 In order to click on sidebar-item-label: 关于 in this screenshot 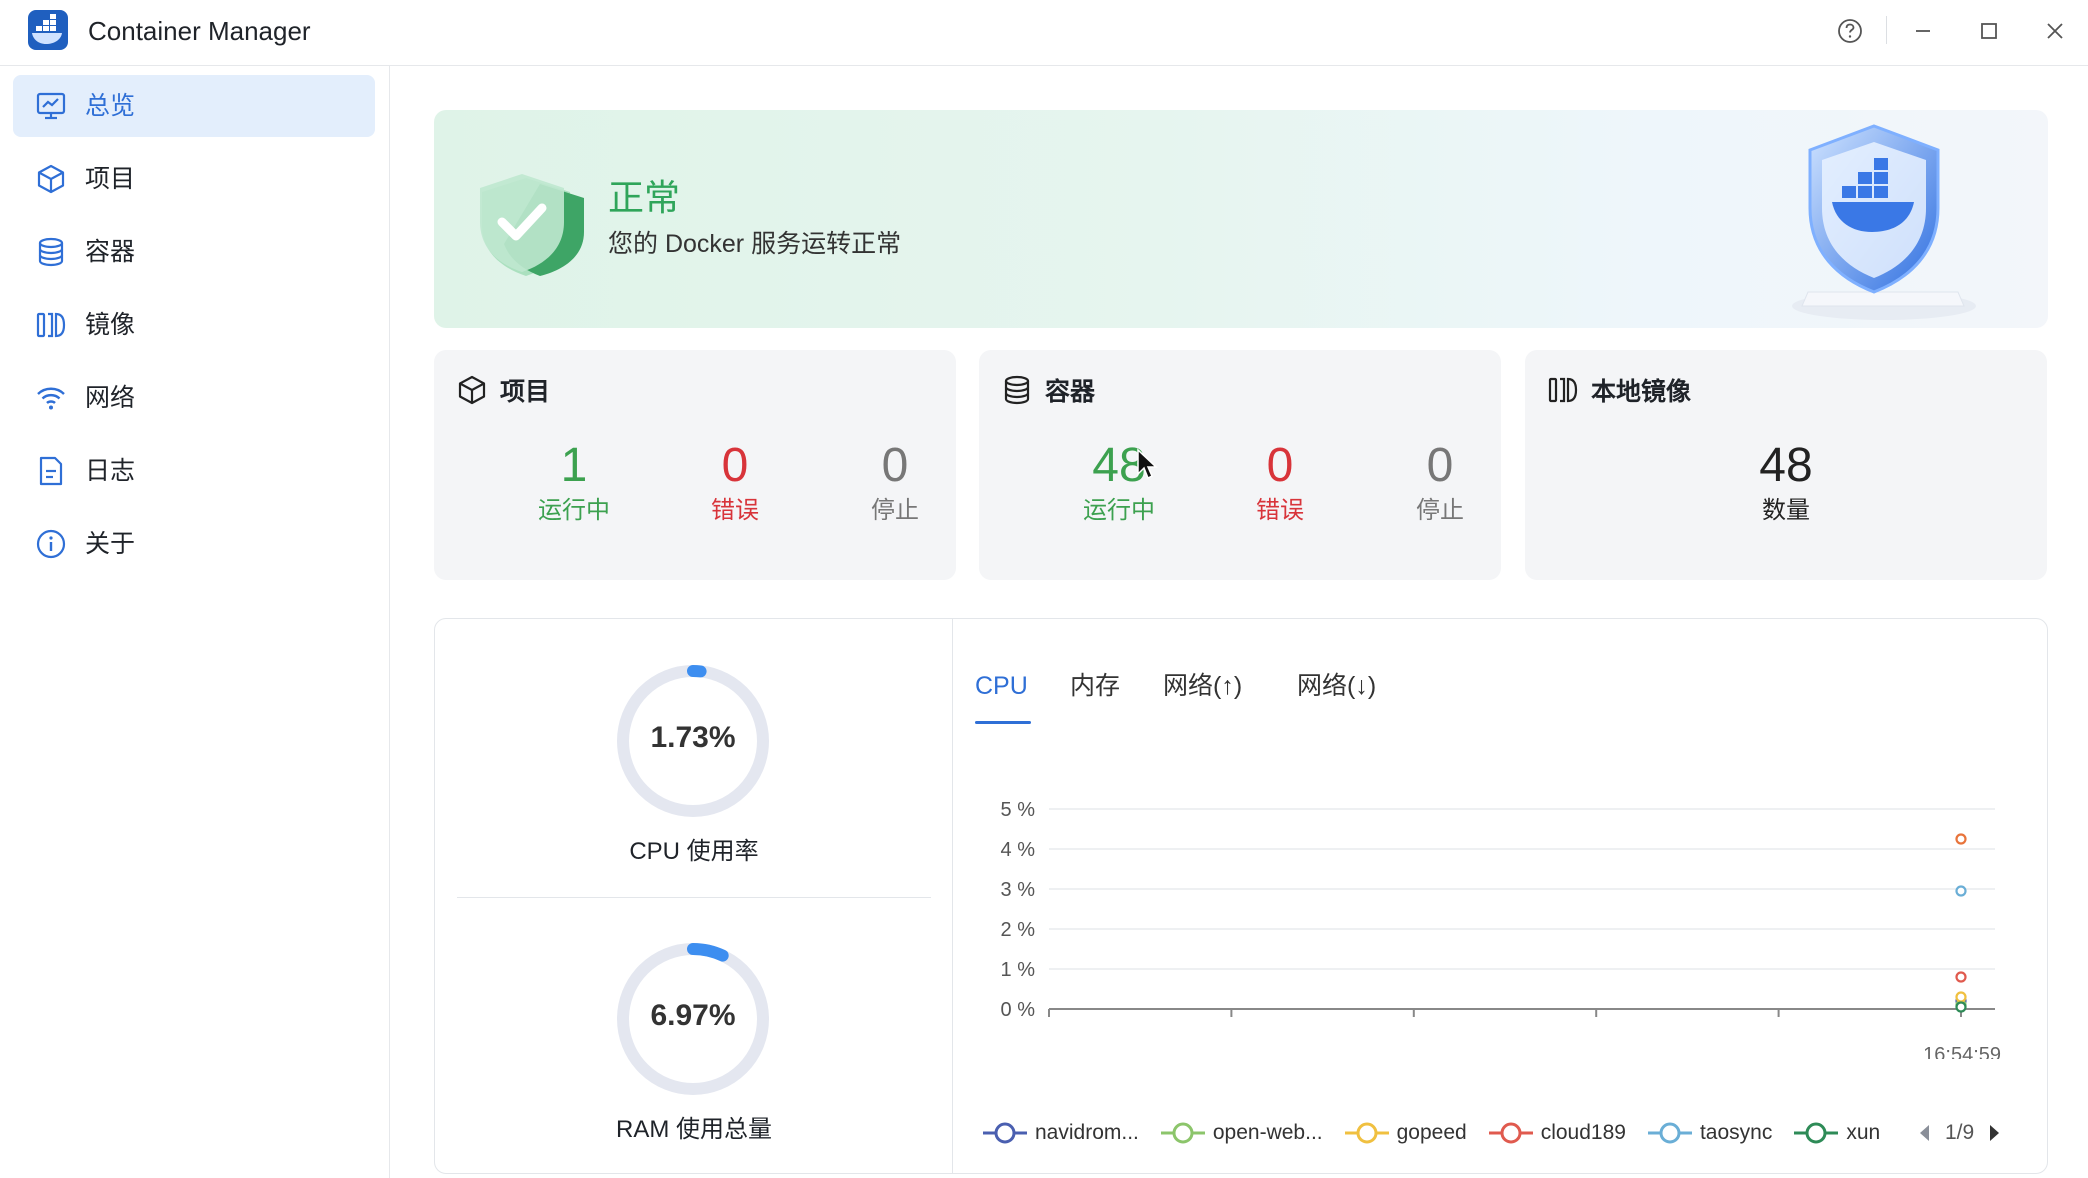, I will do `click(110, 544)`.